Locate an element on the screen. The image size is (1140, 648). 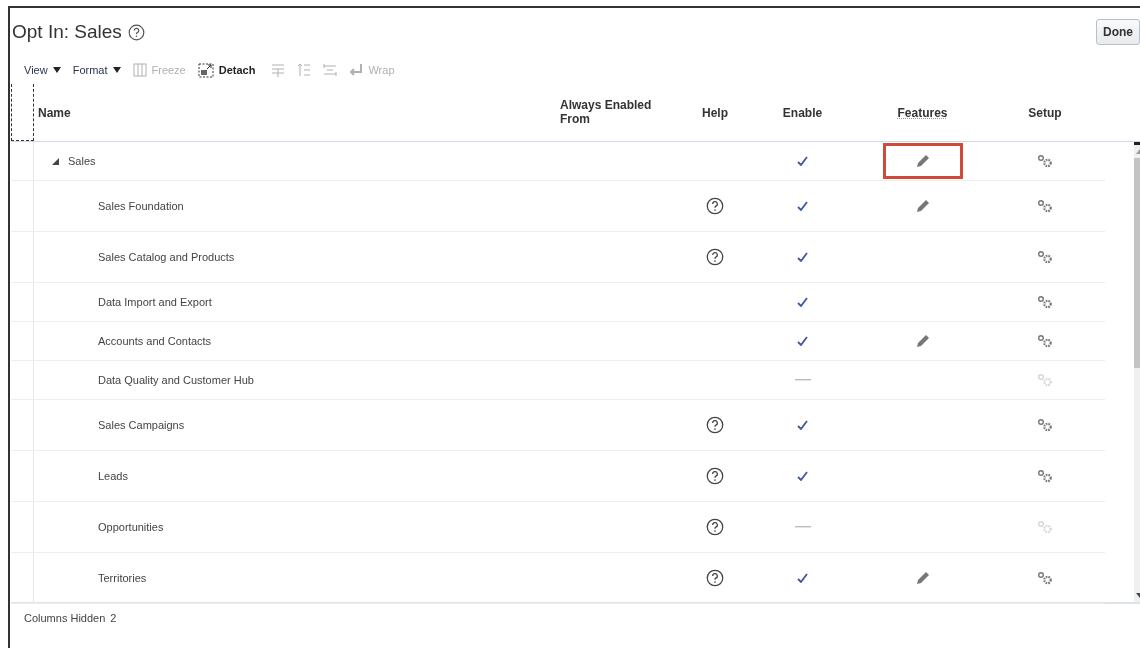
row-name: Sales Campaigns is located at coordinates (141, 425).